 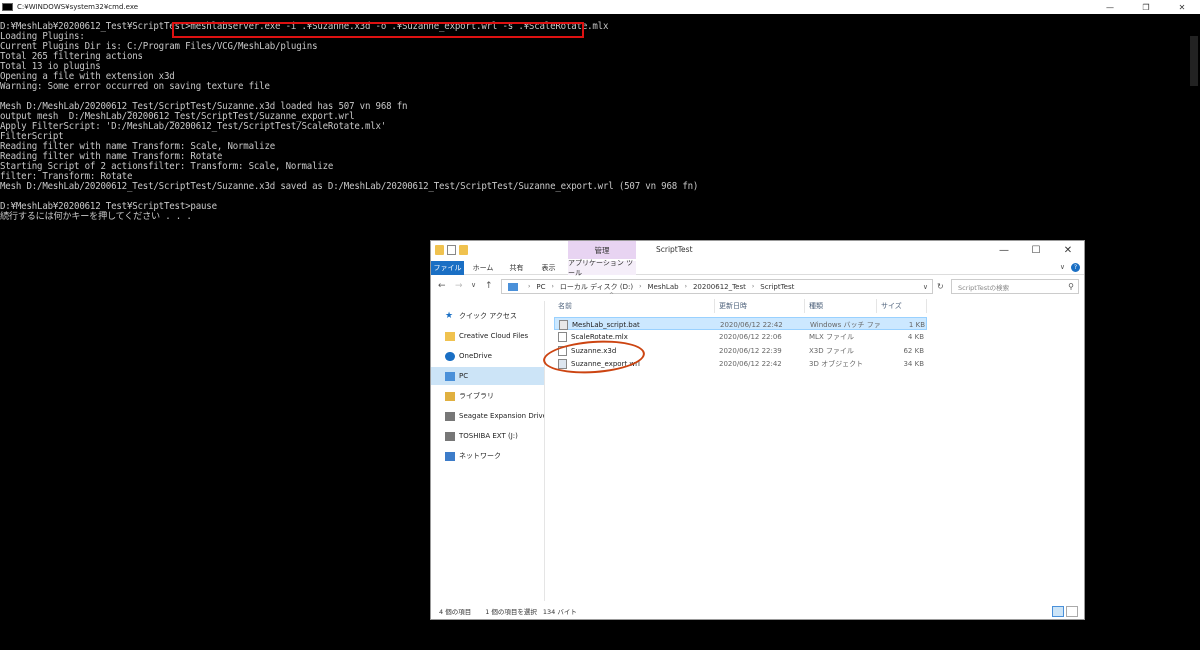 I want to click on refresh-icon: ↻, so click(x=940, y=286).